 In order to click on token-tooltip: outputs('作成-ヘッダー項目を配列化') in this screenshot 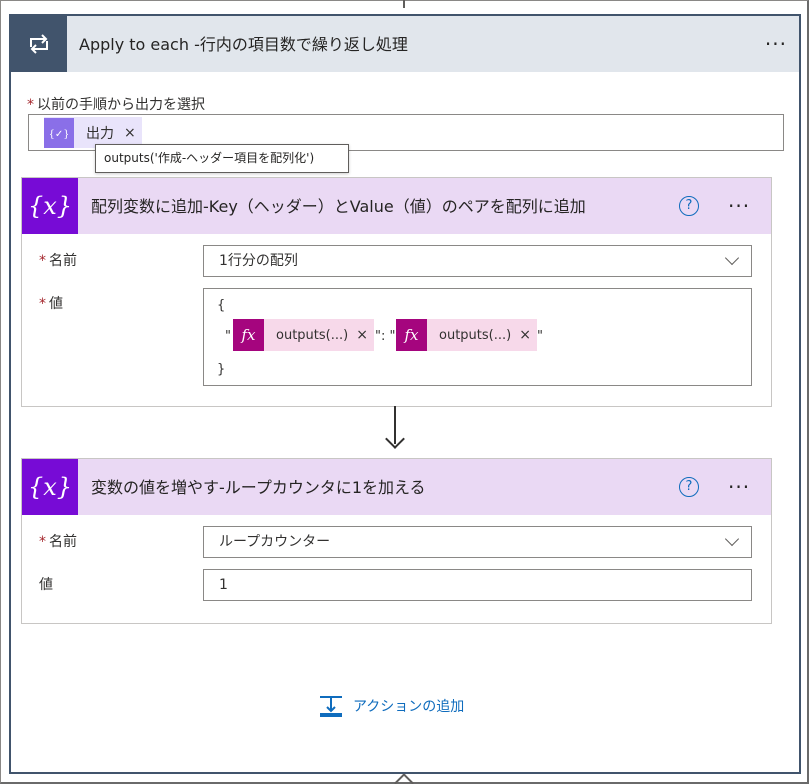, I will do `click(222, 158)`.